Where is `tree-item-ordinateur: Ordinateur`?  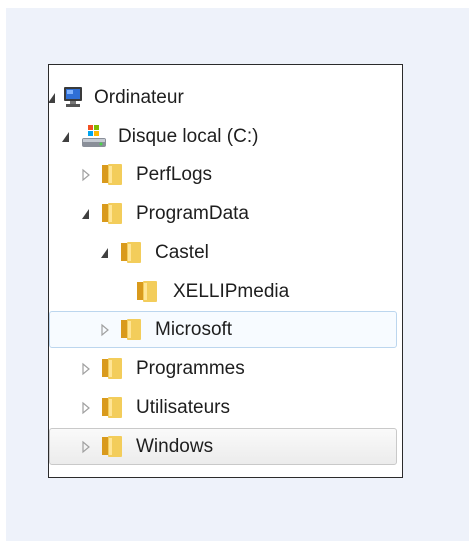 tree-item-ordinateur: Ordinateur is located at coordinates (225, 98).